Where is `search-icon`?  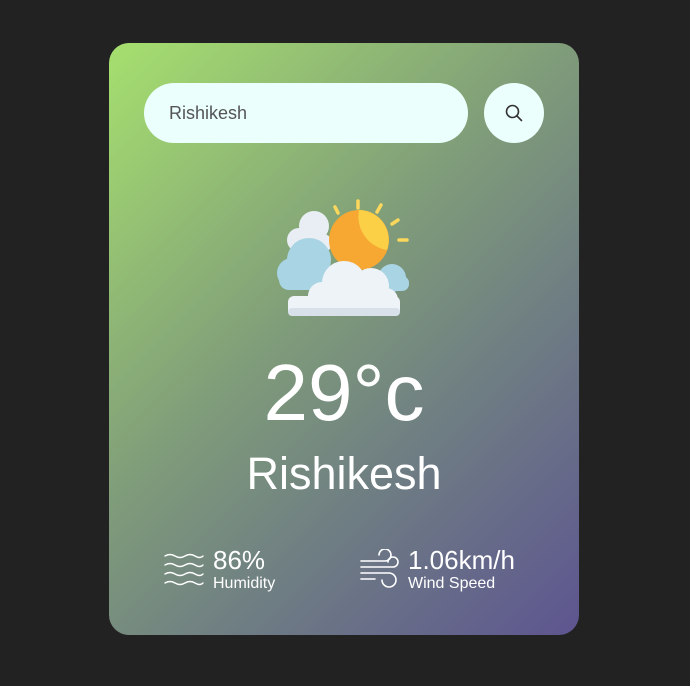 search-icon is located at coordinates (514, 113).